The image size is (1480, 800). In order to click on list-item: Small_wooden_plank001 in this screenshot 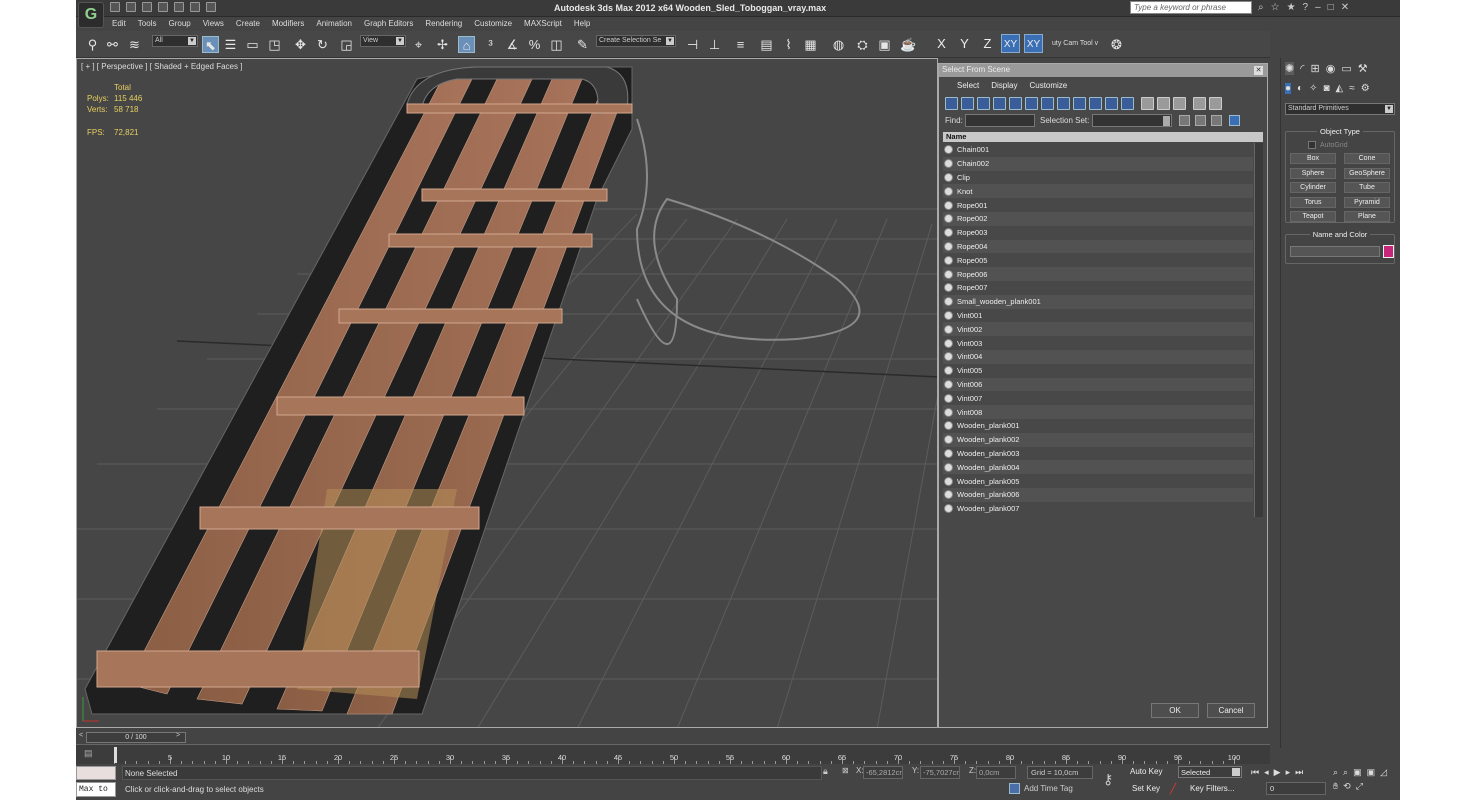, I will do `click(1098, 301)`.